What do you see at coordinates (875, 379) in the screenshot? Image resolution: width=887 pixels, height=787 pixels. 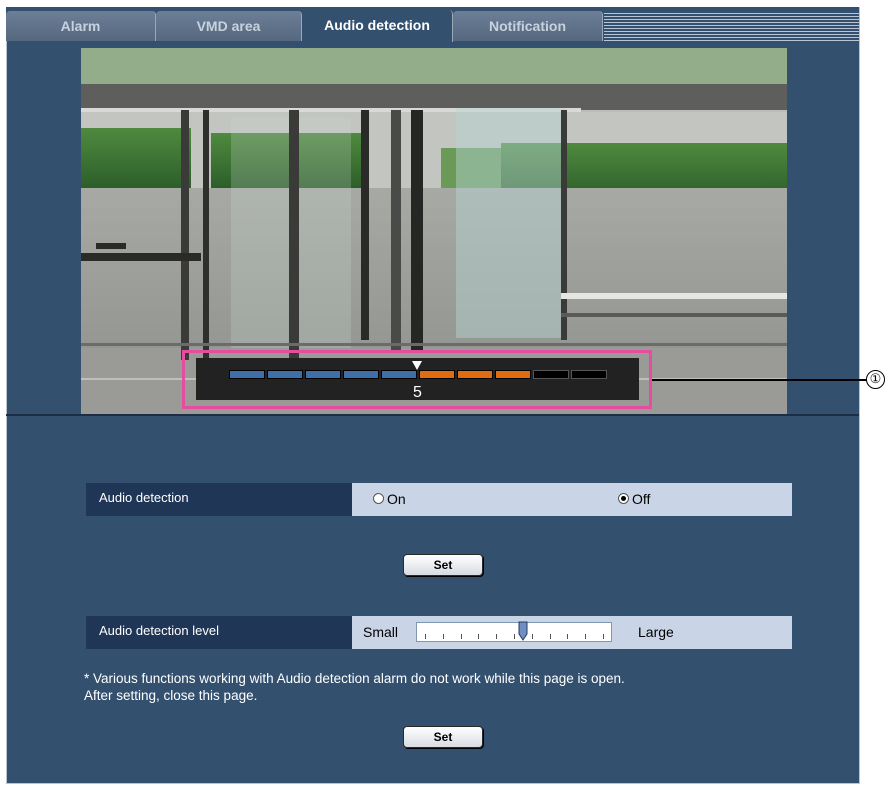 I see `callout-number: ①` at bounding box center [875, 379].